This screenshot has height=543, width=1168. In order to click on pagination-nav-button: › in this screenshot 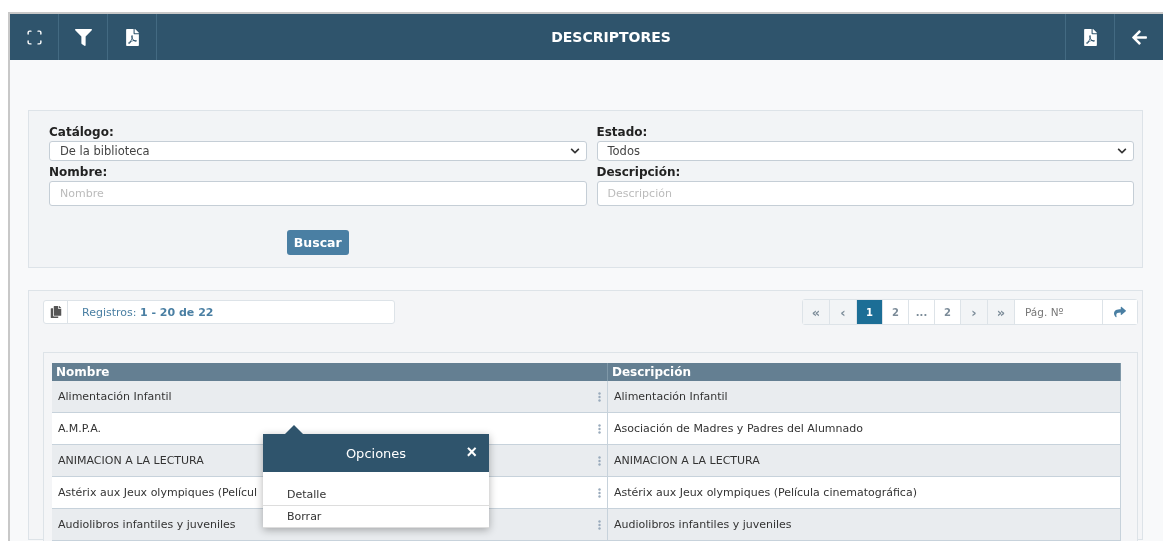, I will do `click(974, 312)`.